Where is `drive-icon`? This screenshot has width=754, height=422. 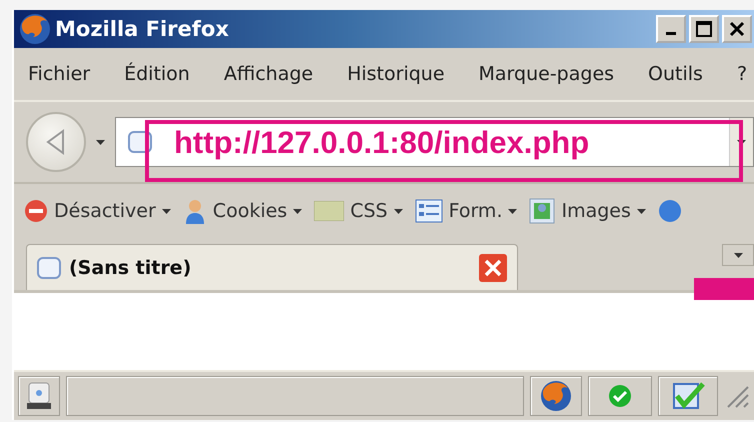
drive-icon is located at coordinates (39, 396).